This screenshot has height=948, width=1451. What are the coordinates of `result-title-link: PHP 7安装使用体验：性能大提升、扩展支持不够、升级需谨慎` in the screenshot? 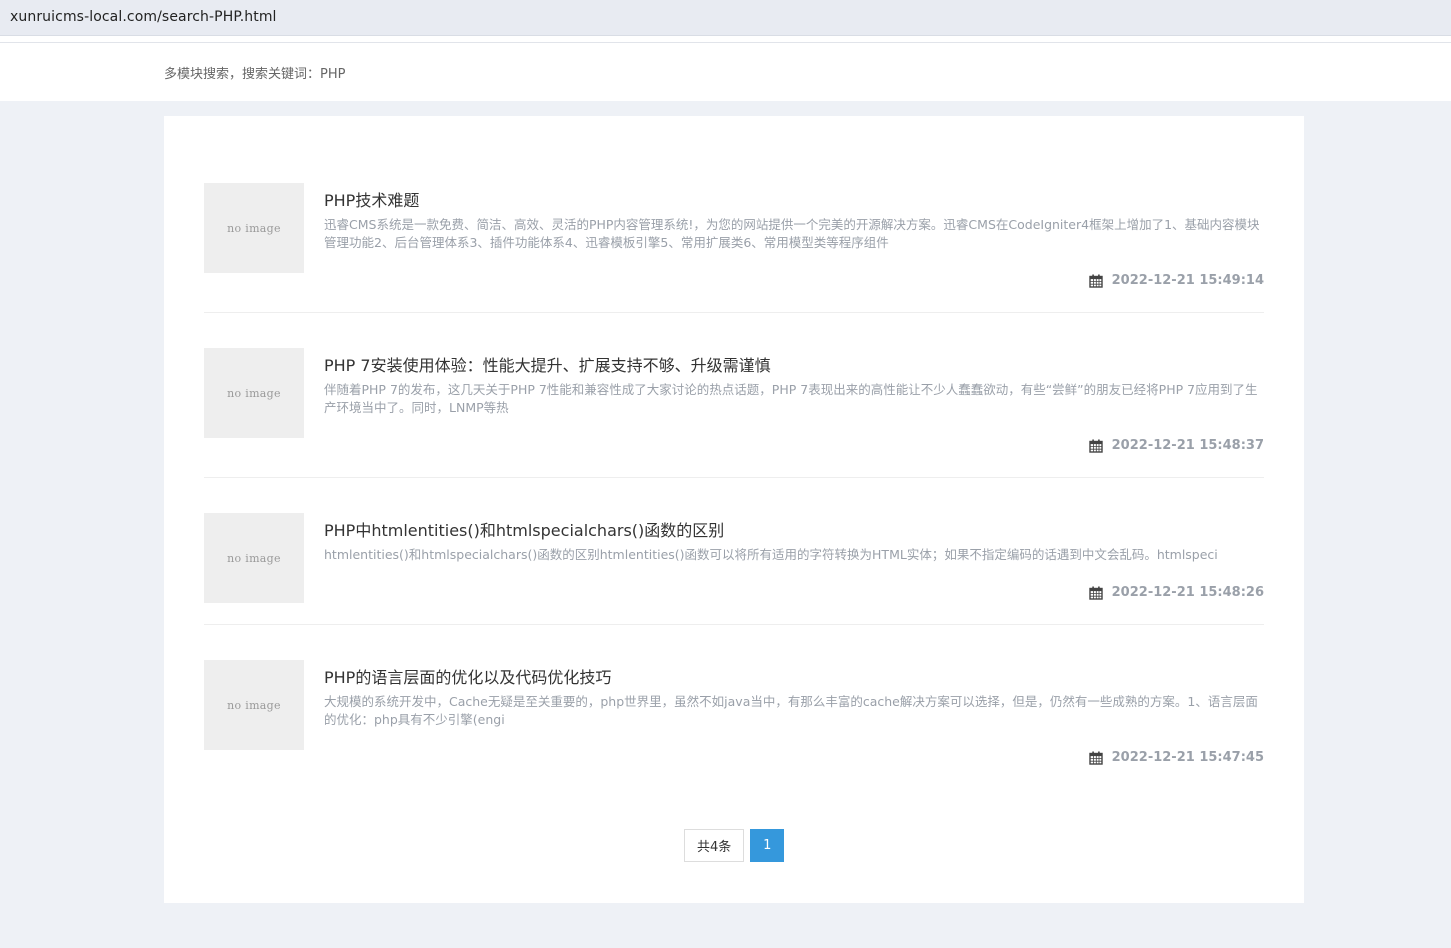 It's located at (547, 364).